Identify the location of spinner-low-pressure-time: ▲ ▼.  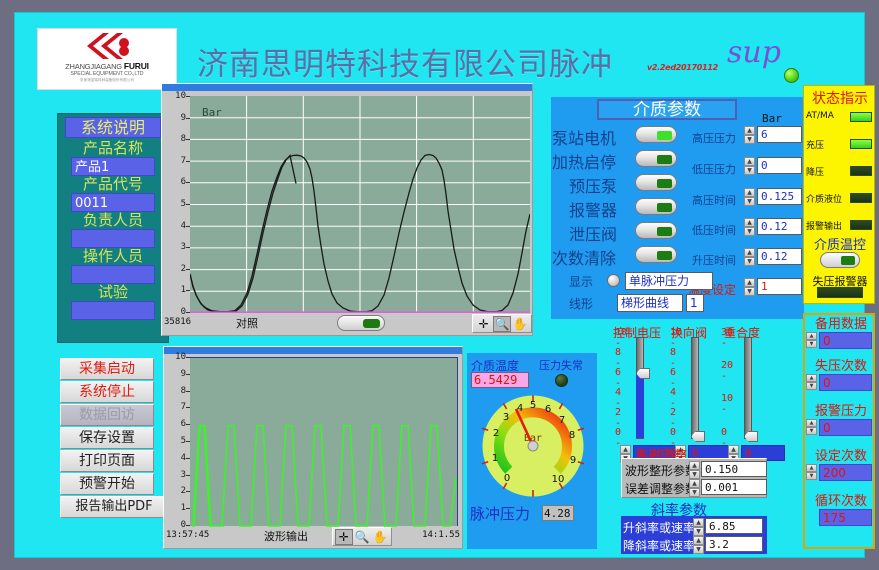
(749, 227).